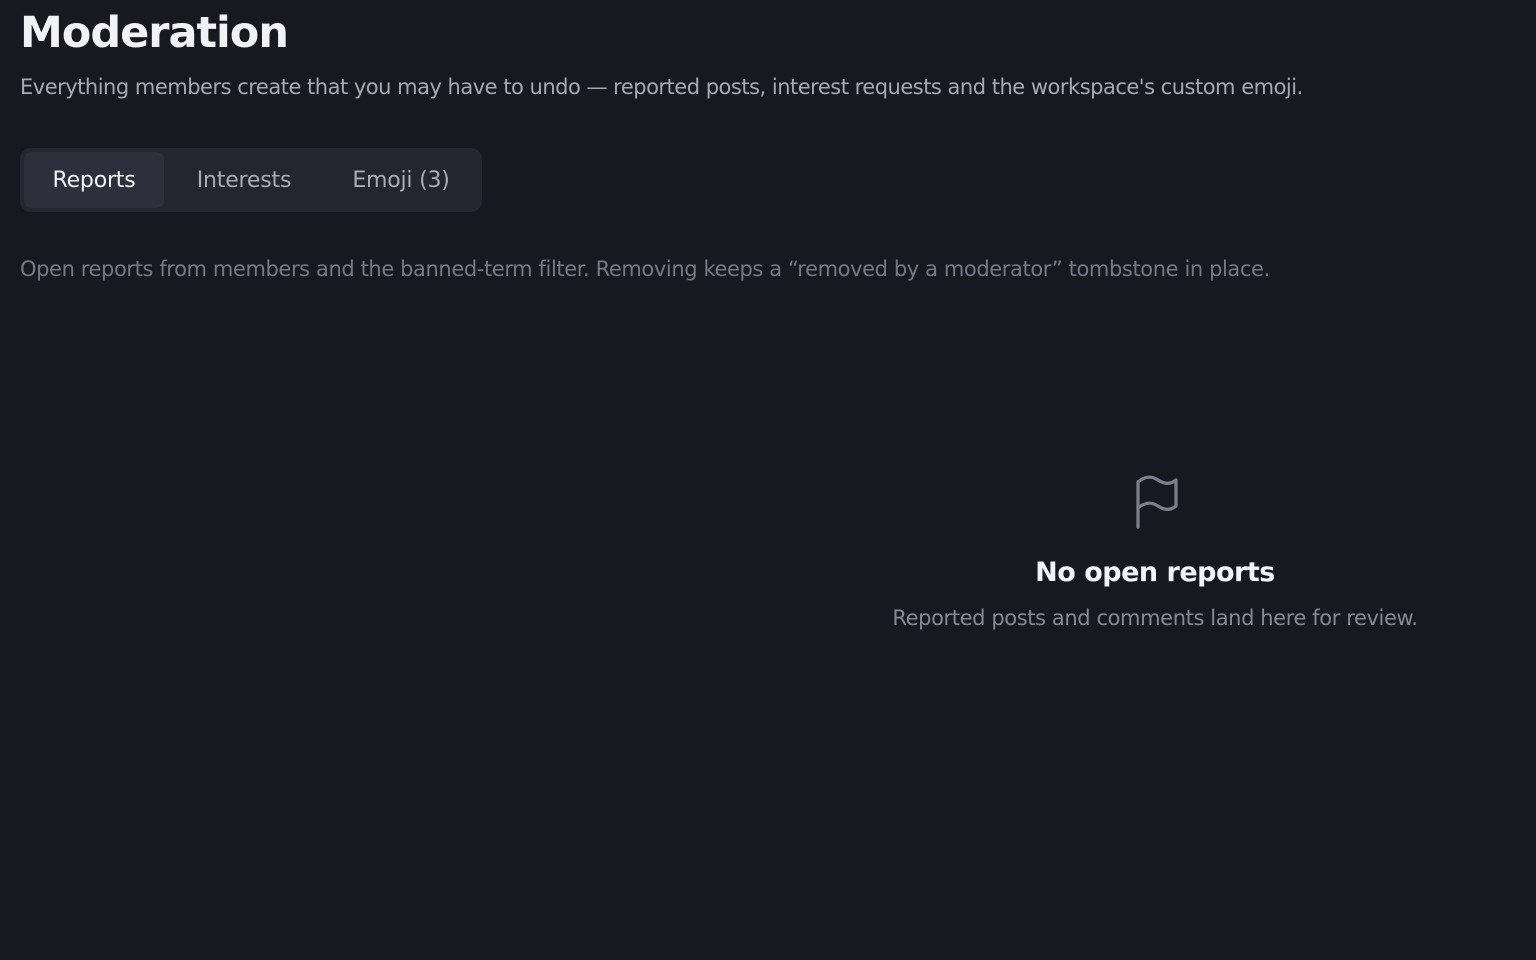  I want to click on flag-icon, so click(1157, 502).